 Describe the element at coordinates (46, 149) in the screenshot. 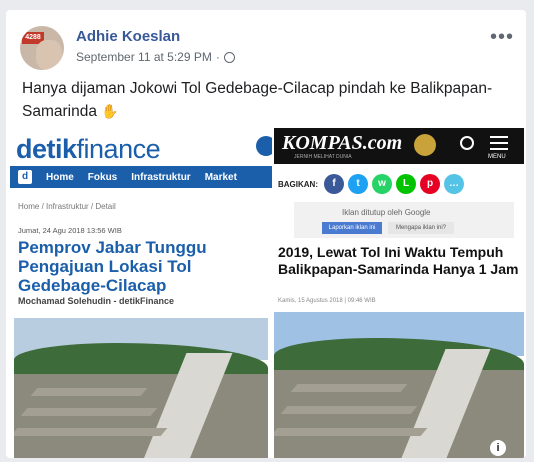

I see `logo-detik: detik` at that location.